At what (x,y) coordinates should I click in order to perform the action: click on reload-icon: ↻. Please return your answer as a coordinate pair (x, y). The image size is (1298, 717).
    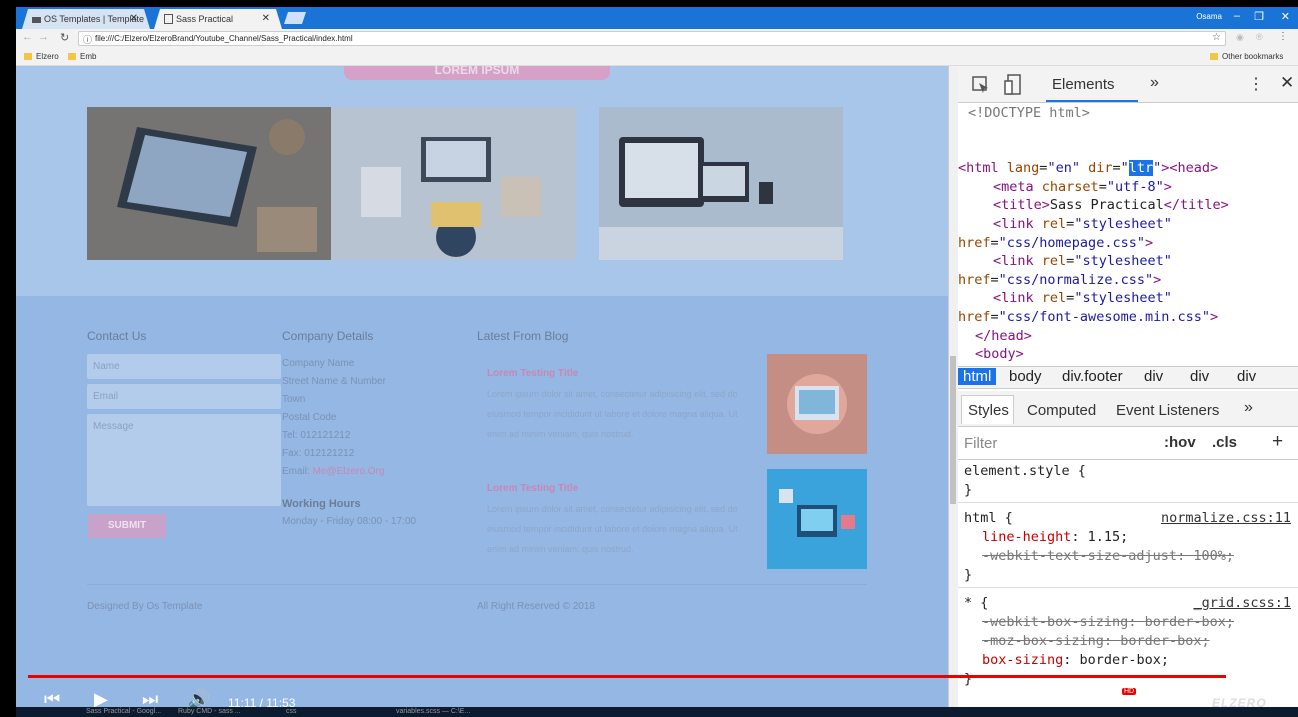
    Looking at the image, I should click on (64, 37).